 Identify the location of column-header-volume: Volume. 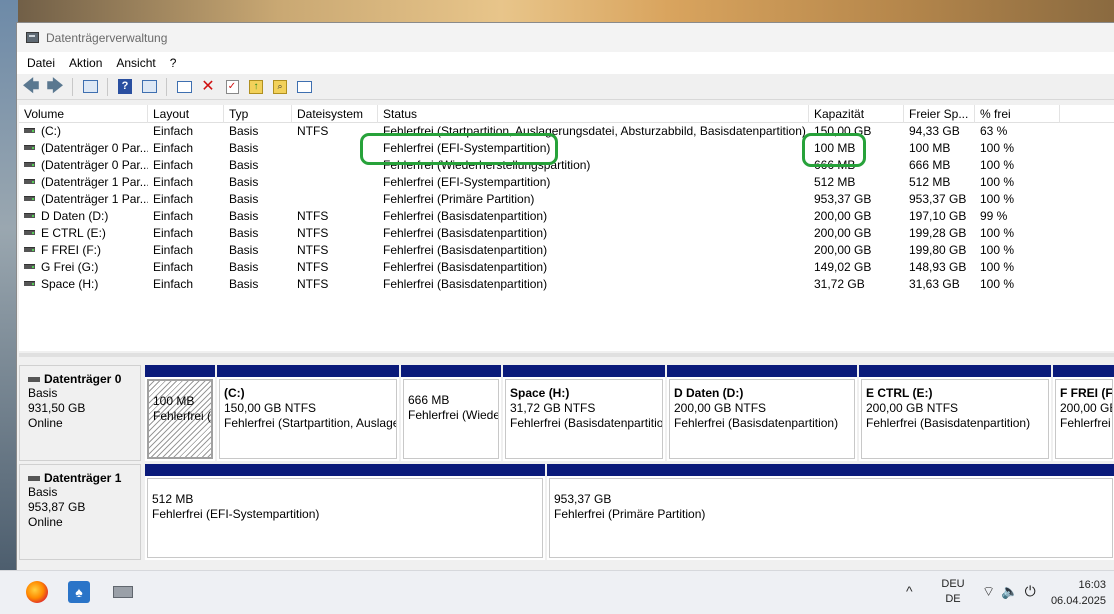
(83, 114).